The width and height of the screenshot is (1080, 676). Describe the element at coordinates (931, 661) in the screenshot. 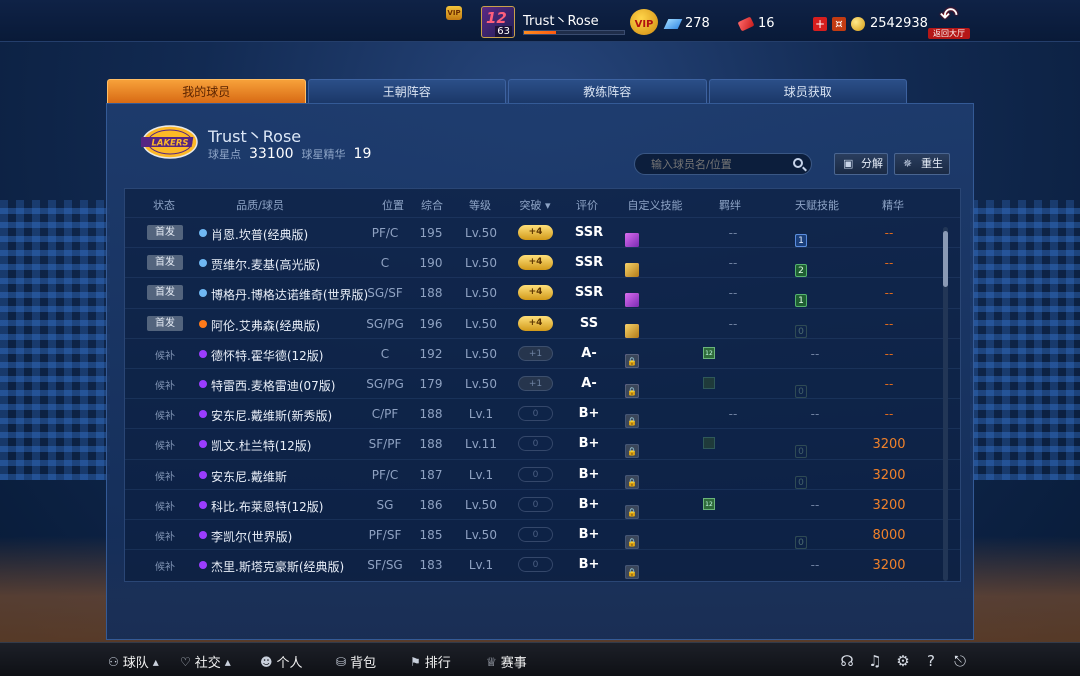

I see `help-icon: ?` at that location.